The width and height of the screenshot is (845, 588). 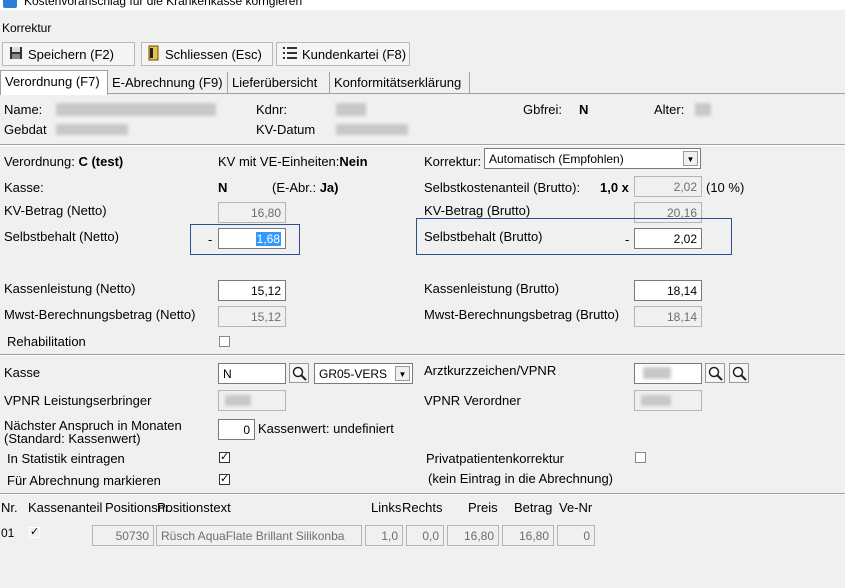 I want to click on gbfrei-label: Gbfrei:, so click(x=543, y=109).